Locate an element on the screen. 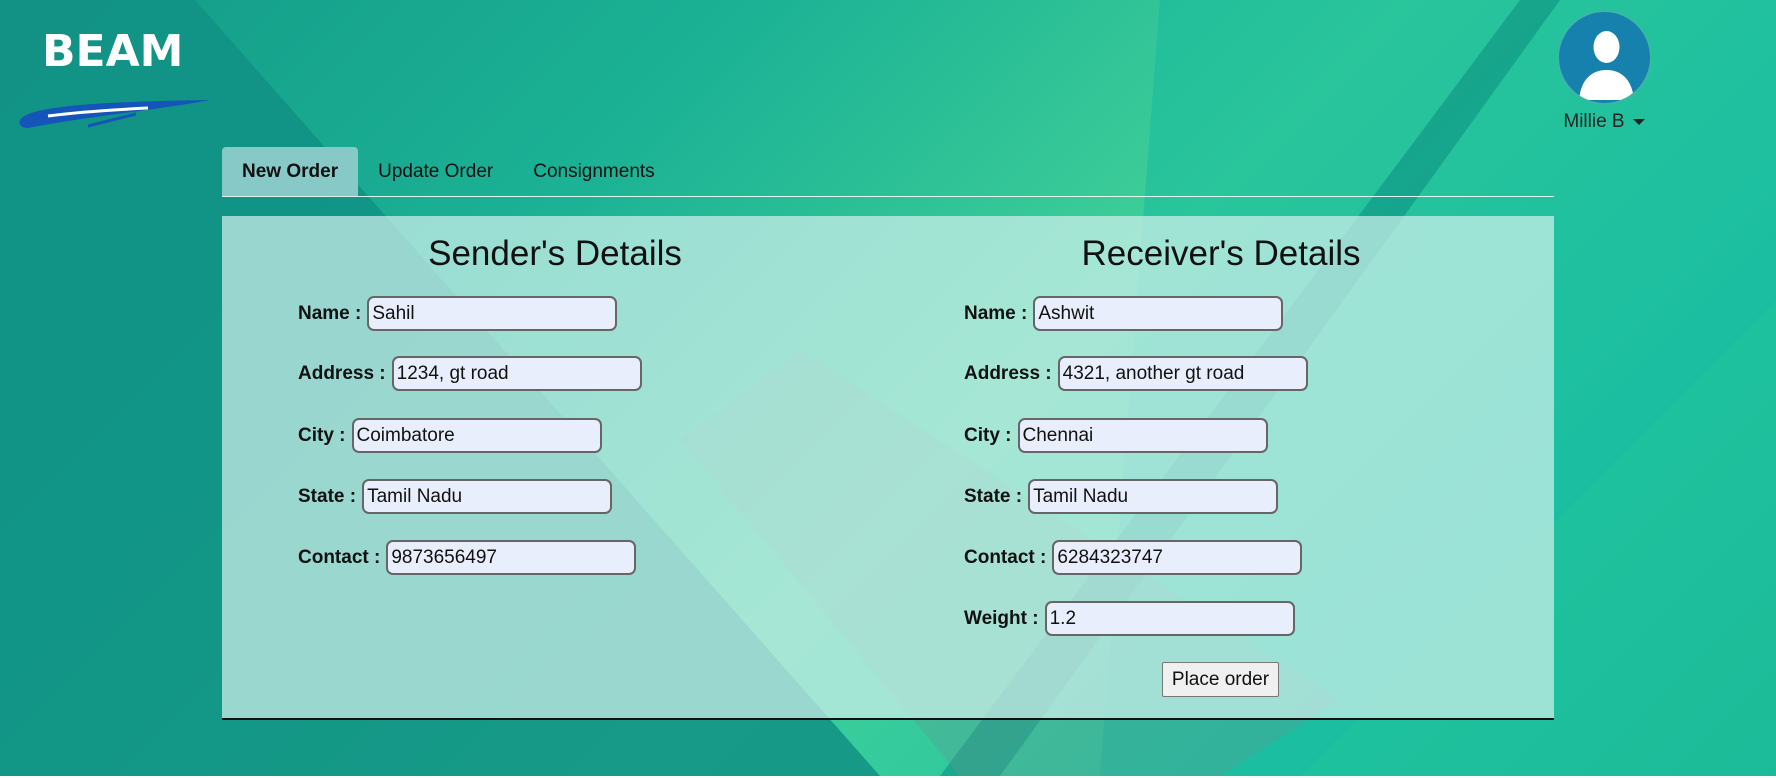 The width and height of the screenshot is (1776, 778). receiver-city-row: City : is located at coordinates (1116, 435).